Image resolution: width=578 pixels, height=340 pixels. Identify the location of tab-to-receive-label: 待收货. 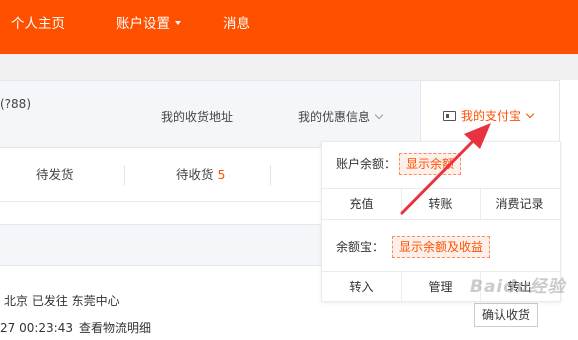
(195, 174).